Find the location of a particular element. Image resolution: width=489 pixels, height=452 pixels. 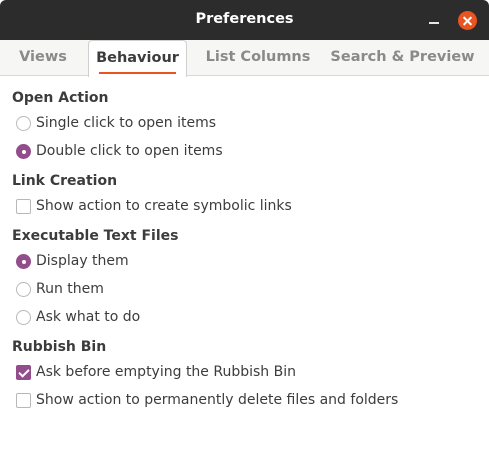

window-title: Preferences is located at coordinates (244, 19).